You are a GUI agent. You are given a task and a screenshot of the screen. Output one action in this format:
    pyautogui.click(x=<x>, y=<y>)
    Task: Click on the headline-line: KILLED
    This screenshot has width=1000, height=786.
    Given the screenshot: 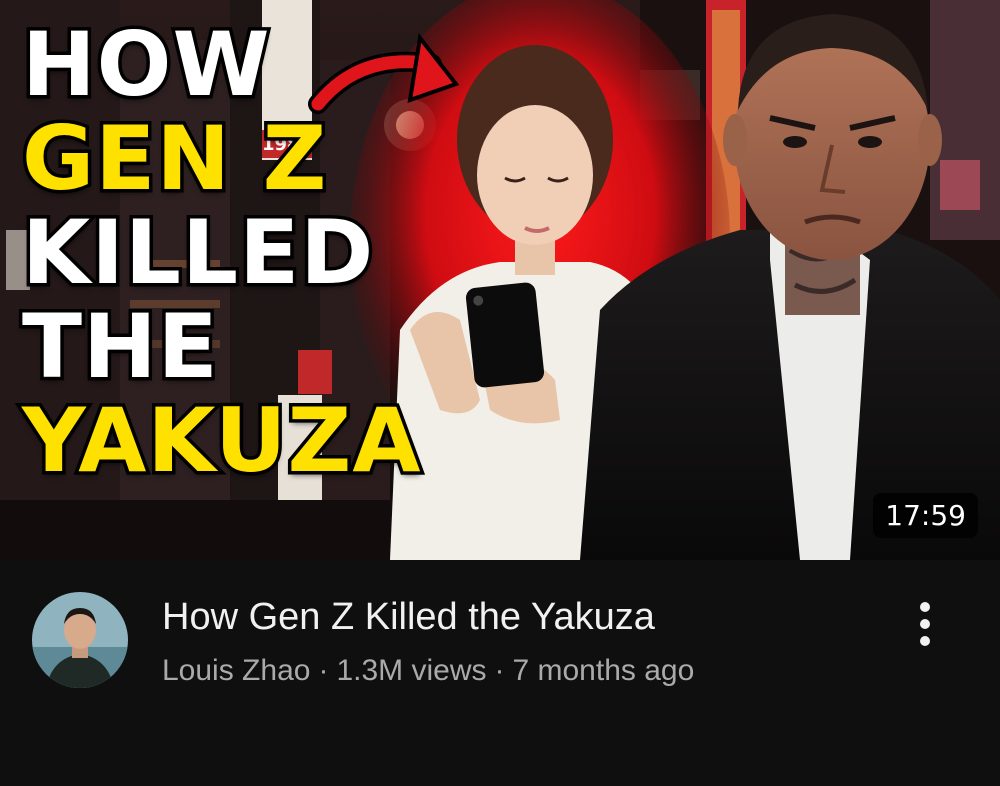 What is the action you would take?
    pyautogui.click(x=197, y=252)
    